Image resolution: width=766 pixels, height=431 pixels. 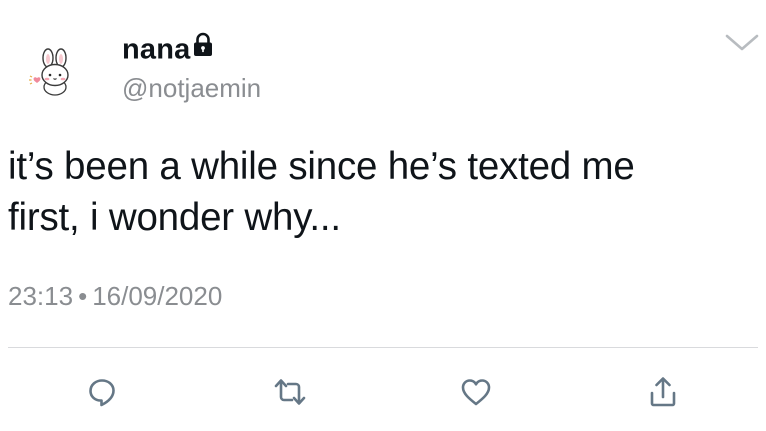 I want to click on share-button, so click(x=663, y=392).